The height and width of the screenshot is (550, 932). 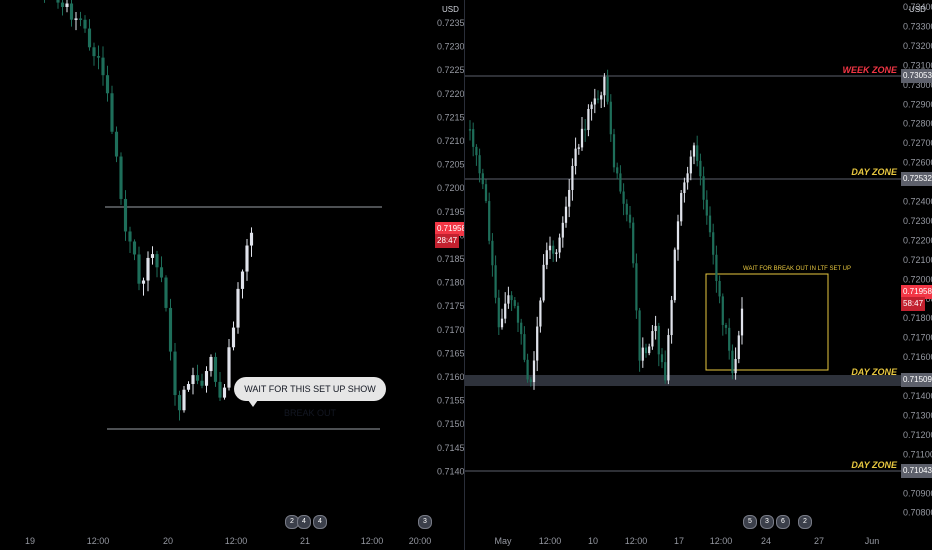 I want to click on price-tick-label: 0.72150, so click(x=450, y=117).